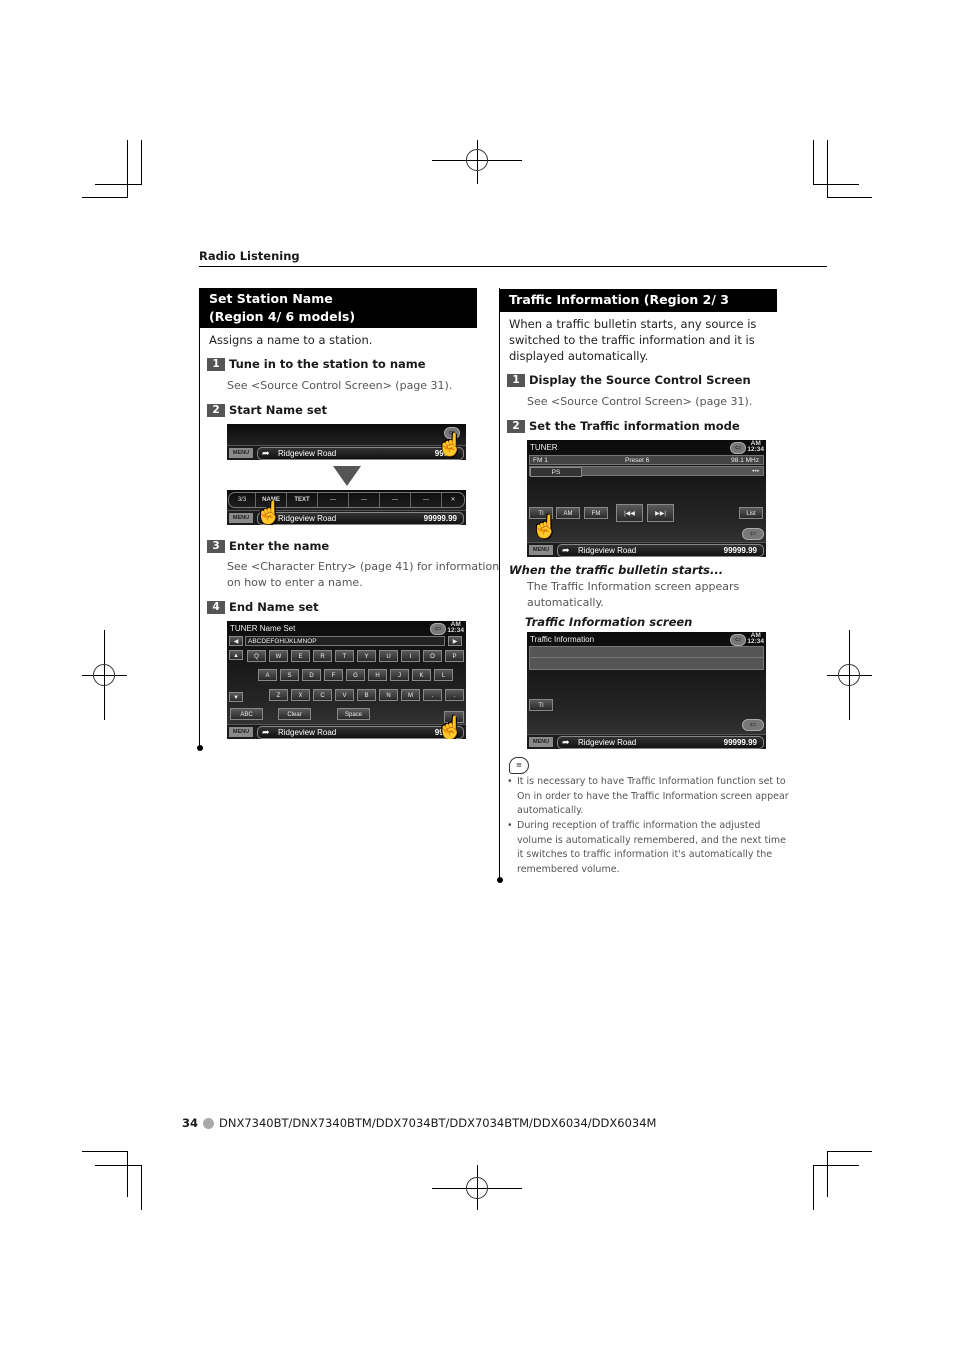 This screenshot has width=954, height=1350. Describe the element at coordinates (660, 513) in the screenshot. I see `seek-forward-button: ▶▶|` at that location.